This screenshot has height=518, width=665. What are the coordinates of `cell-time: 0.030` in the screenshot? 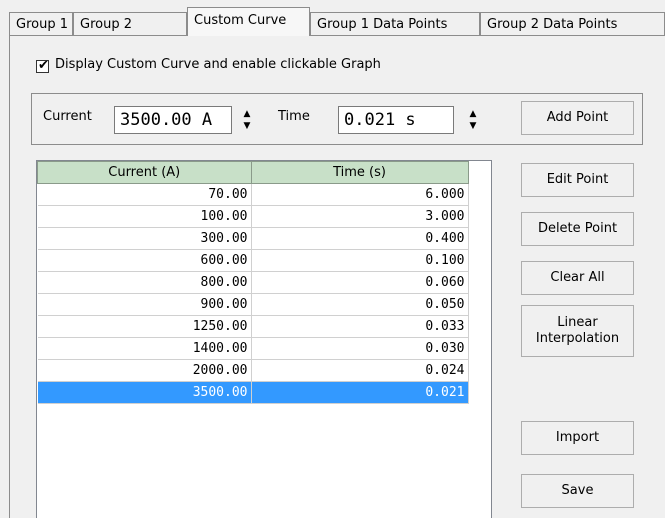 It's located at (360, 348).